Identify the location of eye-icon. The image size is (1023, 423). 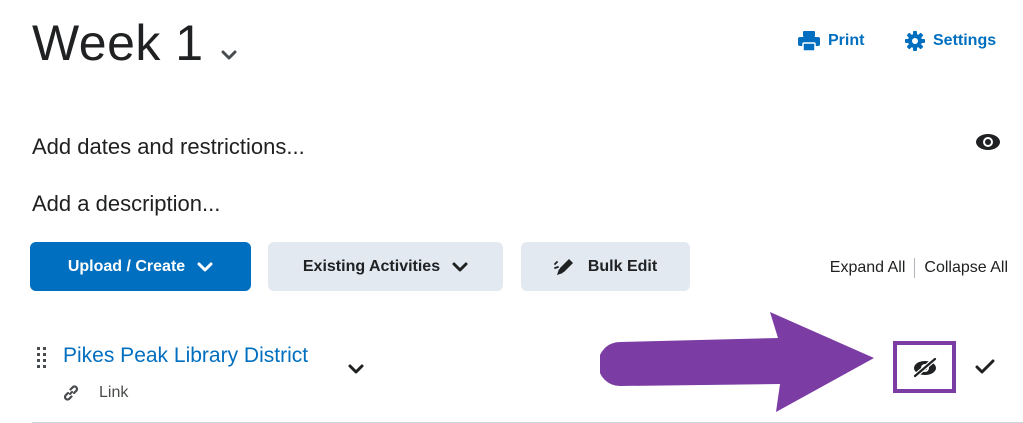
(988, 142).